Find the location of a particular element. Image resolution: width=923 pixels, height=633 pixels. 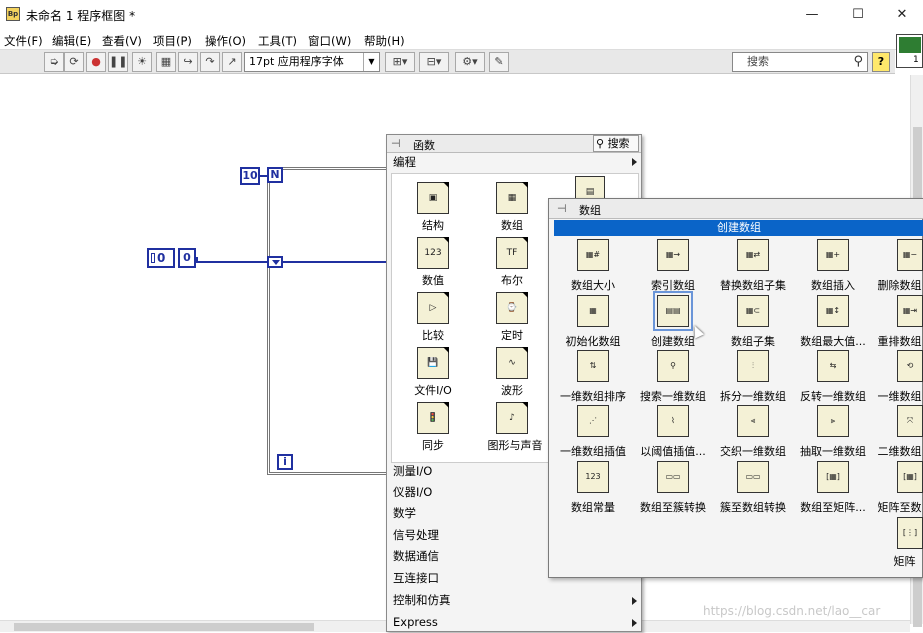

search-input: 搜索 ⚲ is located at coordinates (800, 62).